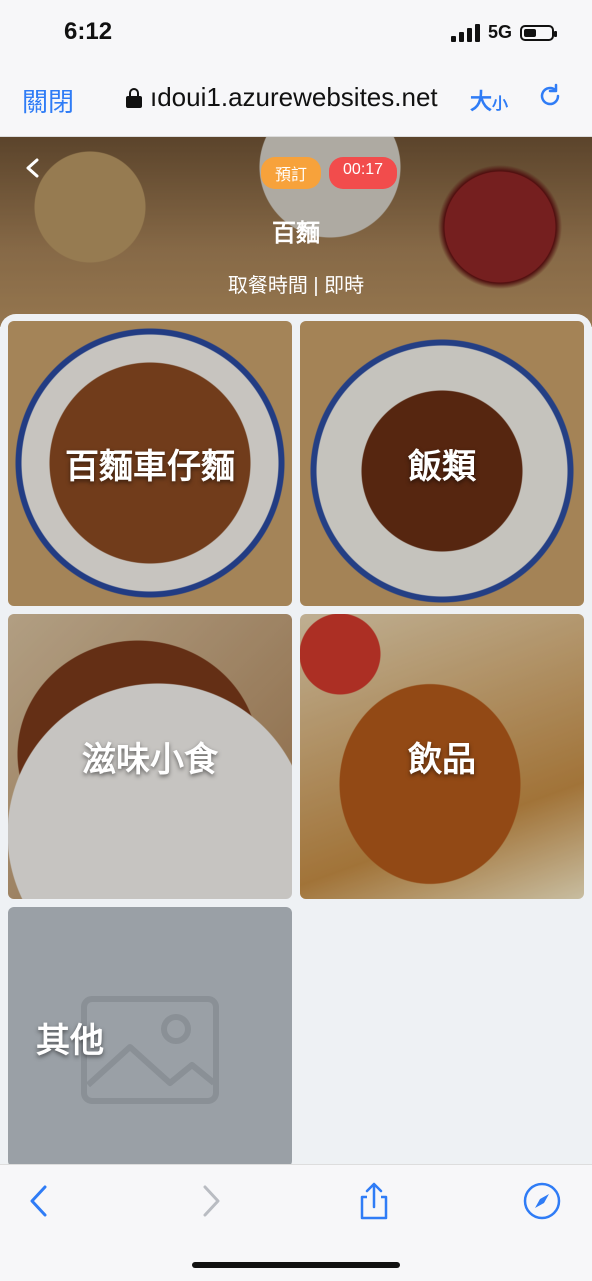 The image size is (592, 1281). Describe the element at coordinates (33, 168) in the screenshot. I see `back-icon` at that location.